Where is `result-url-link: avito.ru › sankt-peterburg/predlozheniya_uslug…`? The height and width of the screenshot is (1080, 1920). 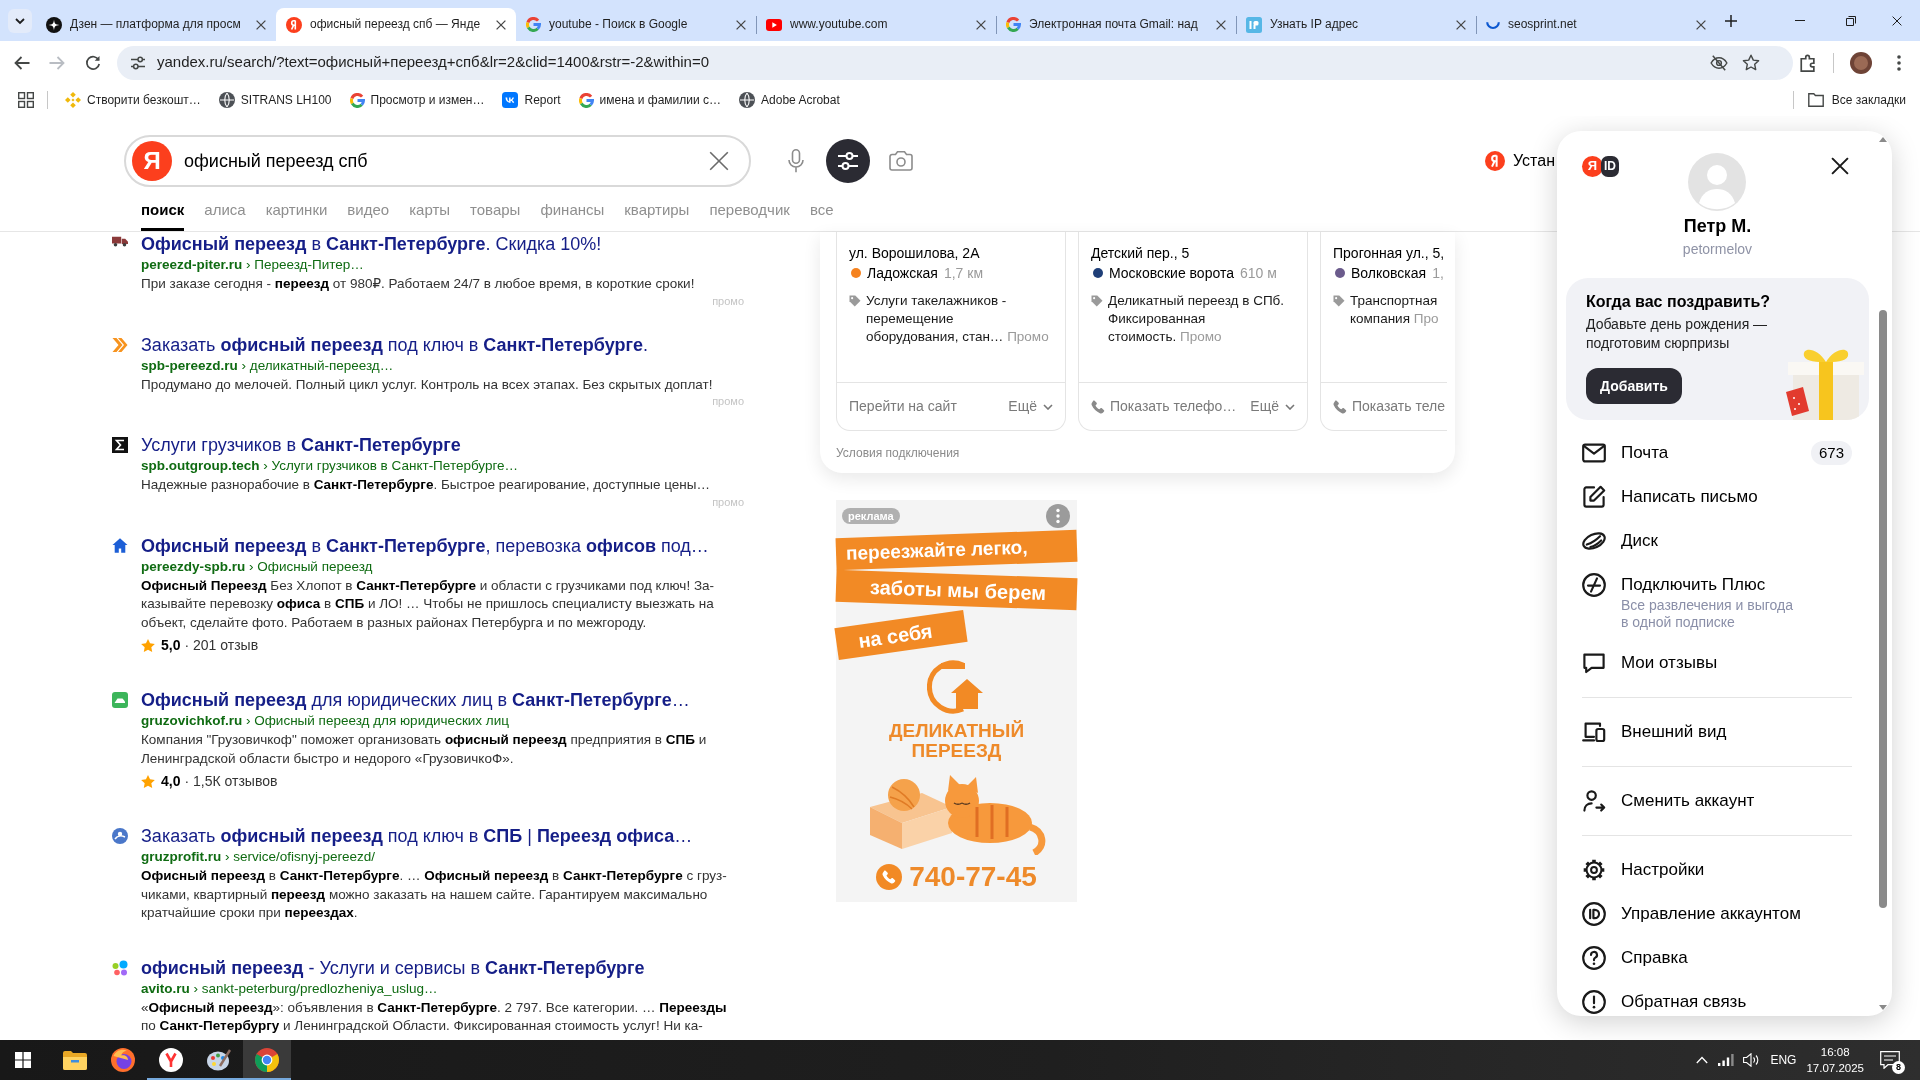 result-url-link: avito.ru › sankt-peterburg/predlozheniya_uslug… is located at coordinates (289, 988).